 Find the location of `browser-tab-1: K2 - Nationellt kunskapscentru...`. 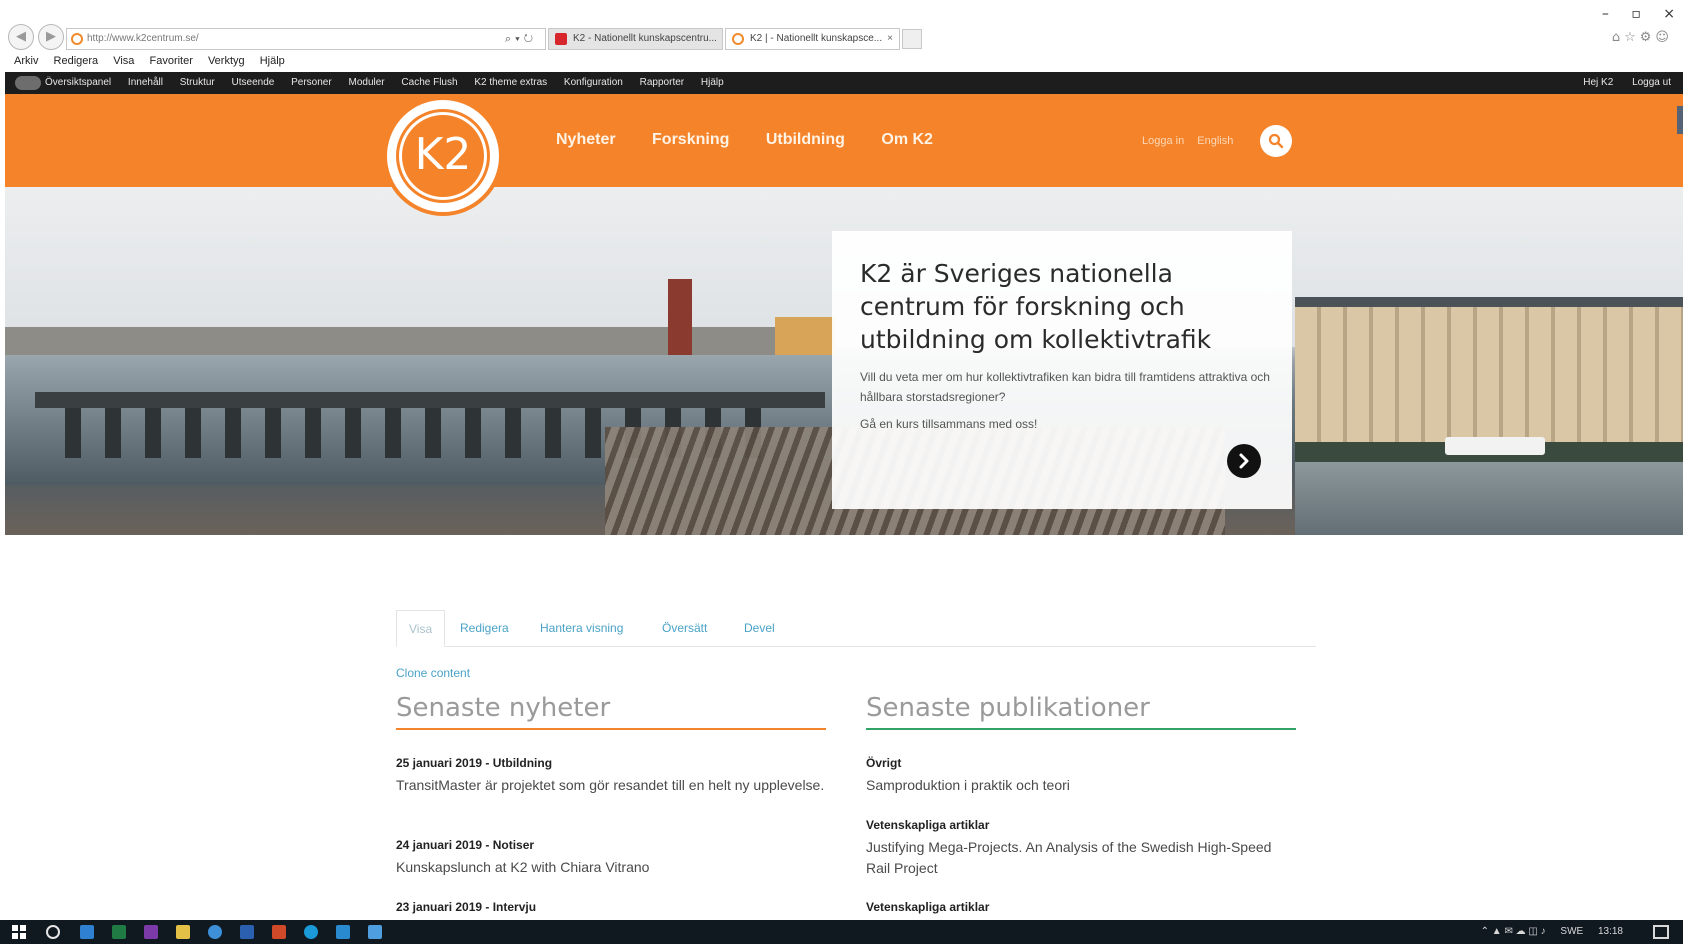

browser-tab-1: K2 - Nationellt kunskapscentru... is located at coordinates (635, 39).